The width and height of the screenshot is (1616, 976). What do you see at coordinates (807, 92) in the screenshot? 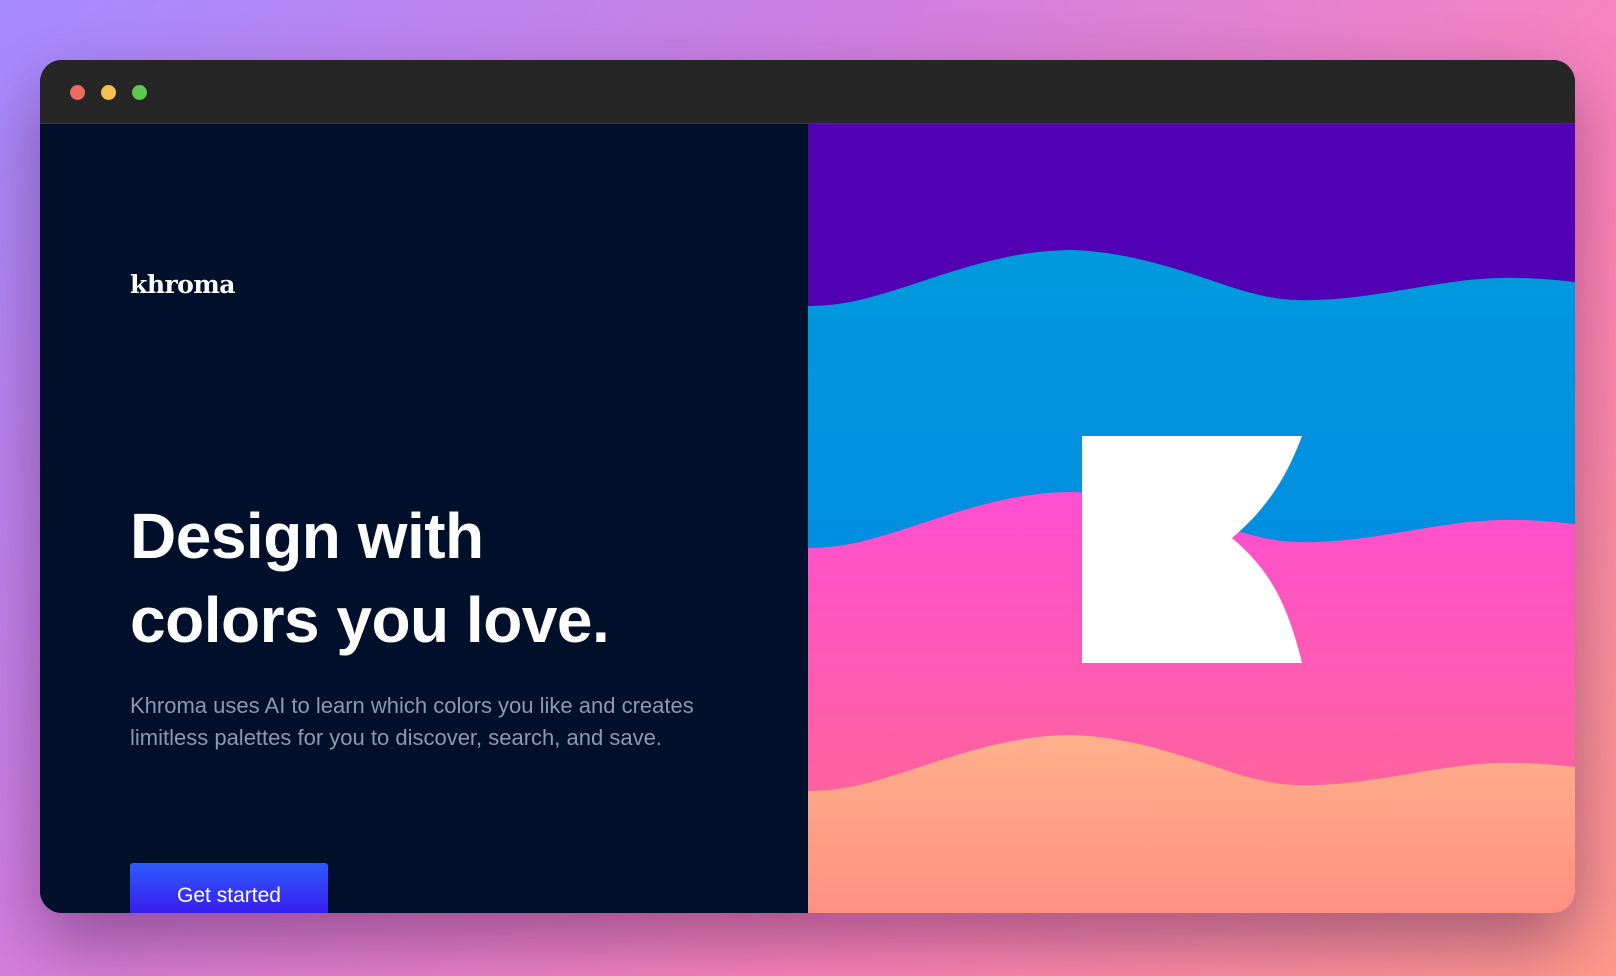
I see `window-titlebar` at bounding box center [807, 92].